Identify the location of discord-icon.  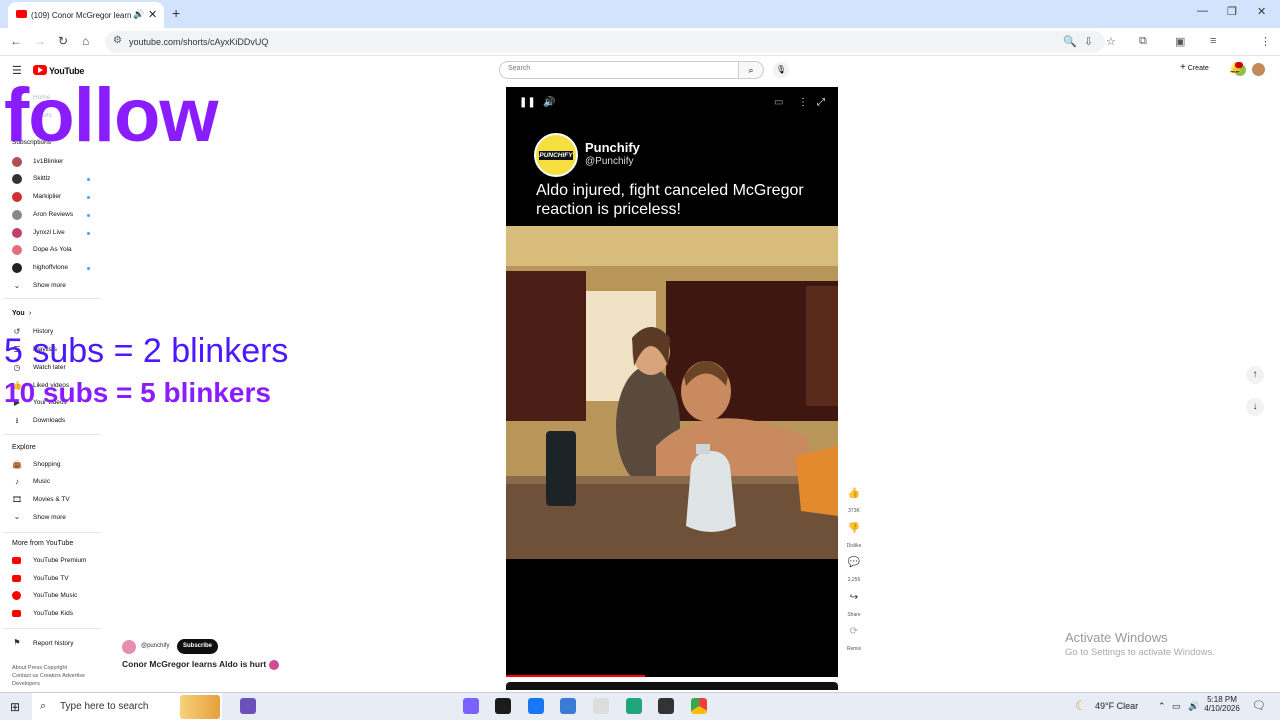
(248, 706).